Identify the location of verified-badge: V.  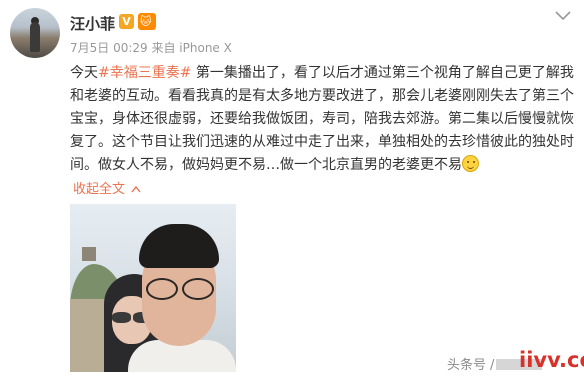
(126, 21).